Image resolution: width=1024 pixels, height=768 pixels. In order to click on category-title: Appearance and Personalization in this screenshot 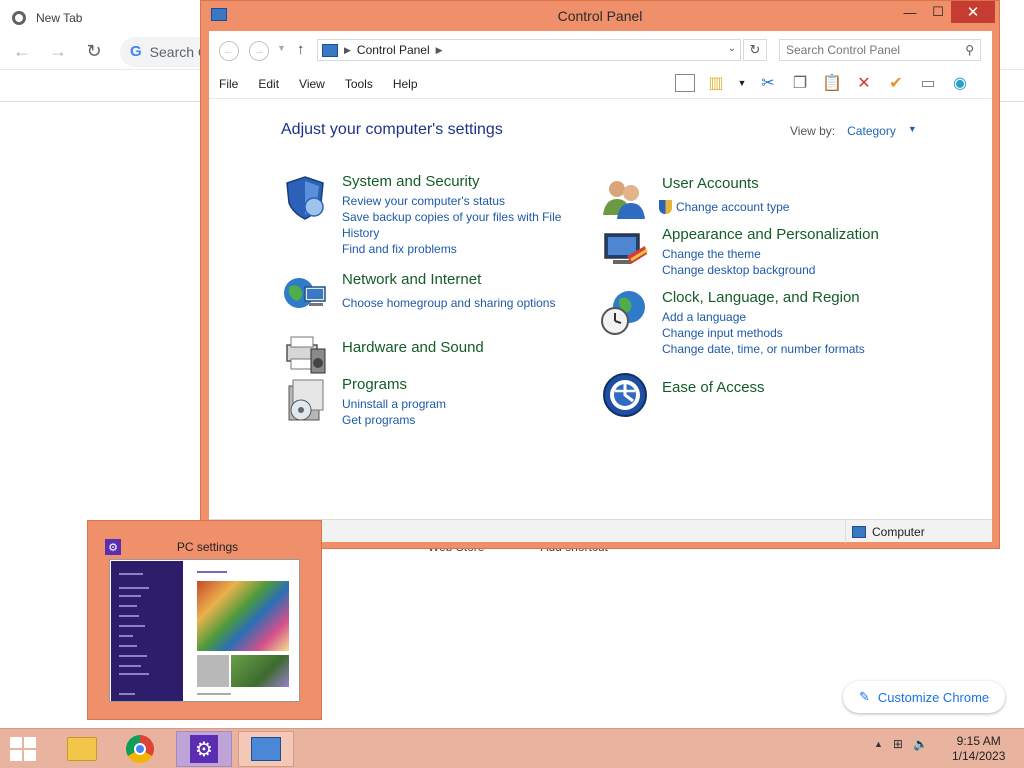, I will do `click(770, 234)`.